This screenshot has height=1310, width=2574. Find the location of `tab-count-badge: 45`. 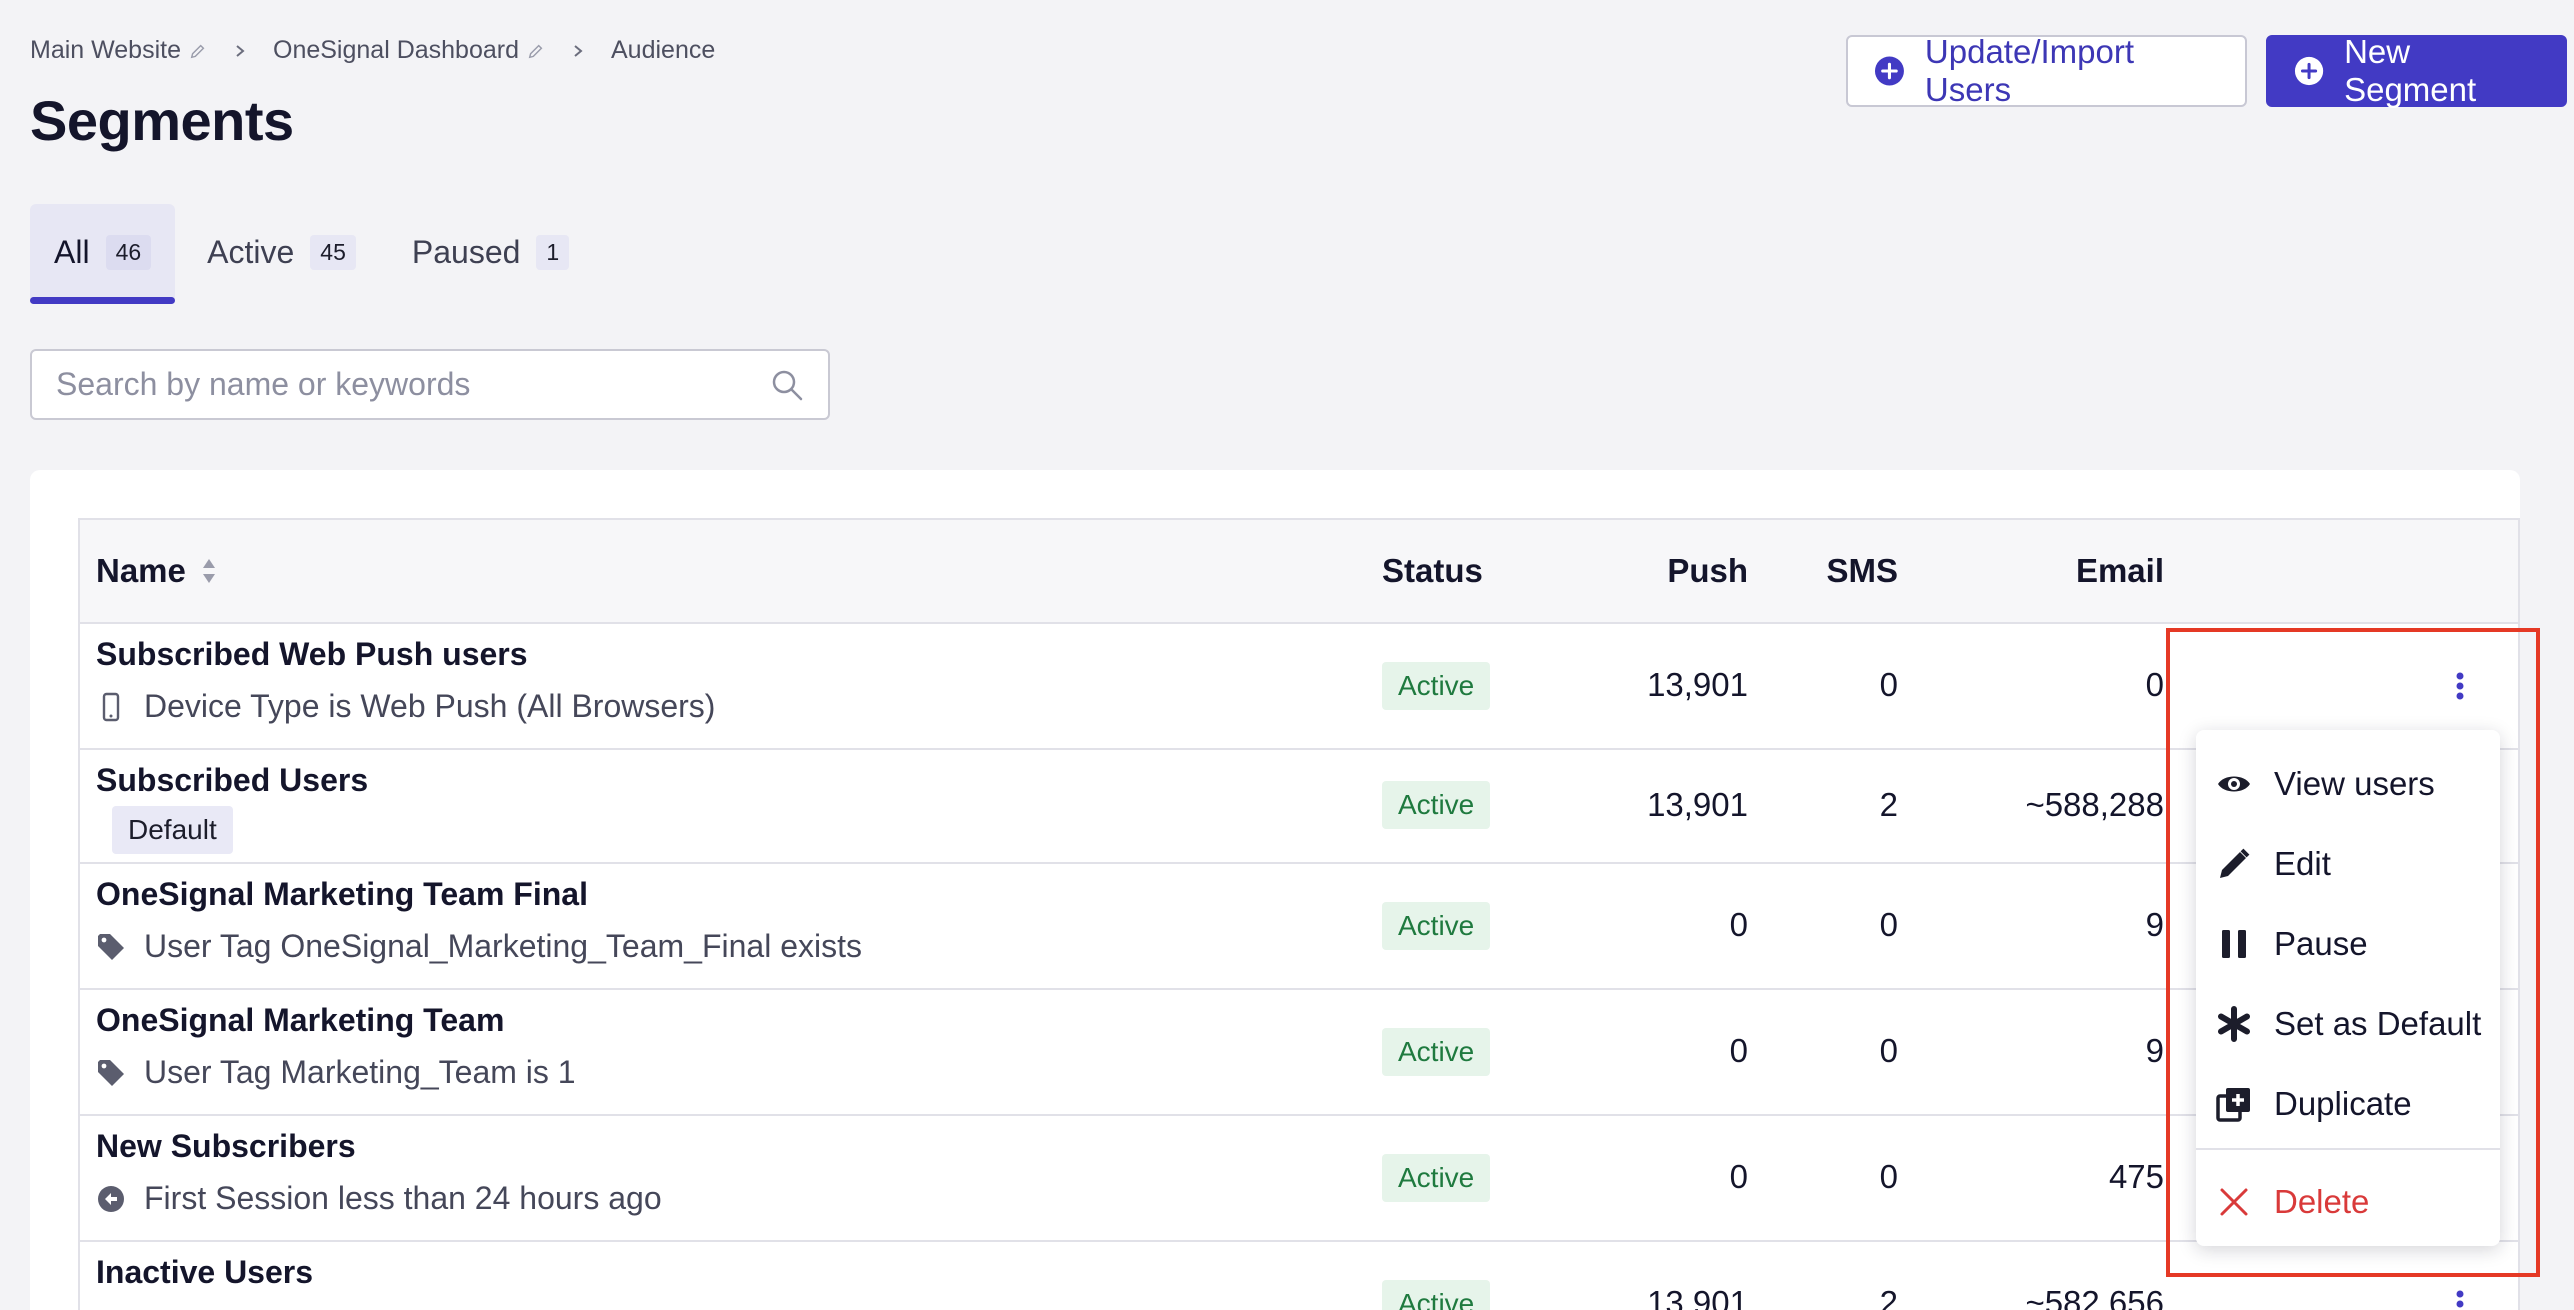

tab-count-badge: 45 is located at coordinates (333, 252).